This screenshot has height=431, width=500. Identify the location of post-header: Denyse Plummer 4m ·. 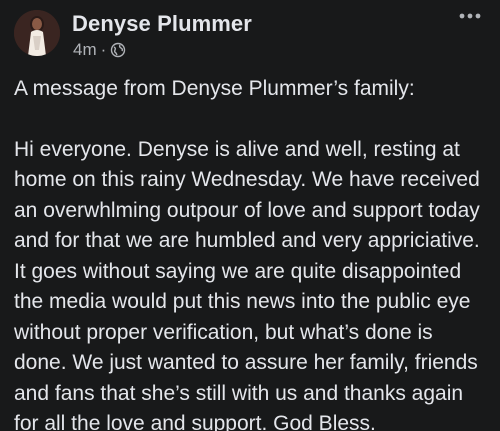
(250, 36).